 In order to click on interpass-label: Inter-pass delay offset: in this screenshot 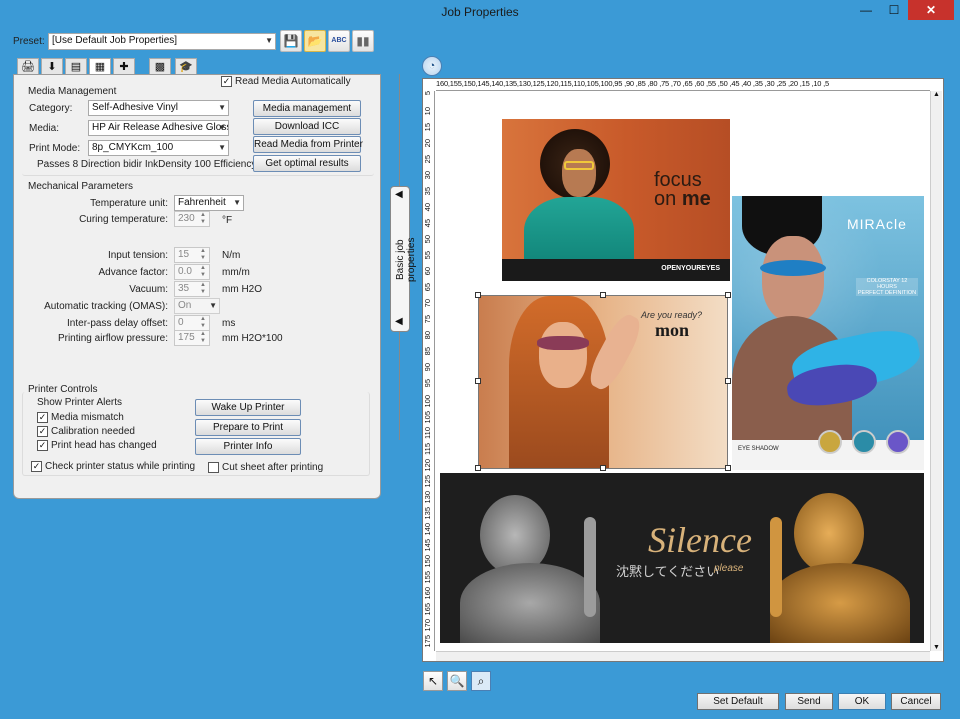, I will do `click(117, 323)`.